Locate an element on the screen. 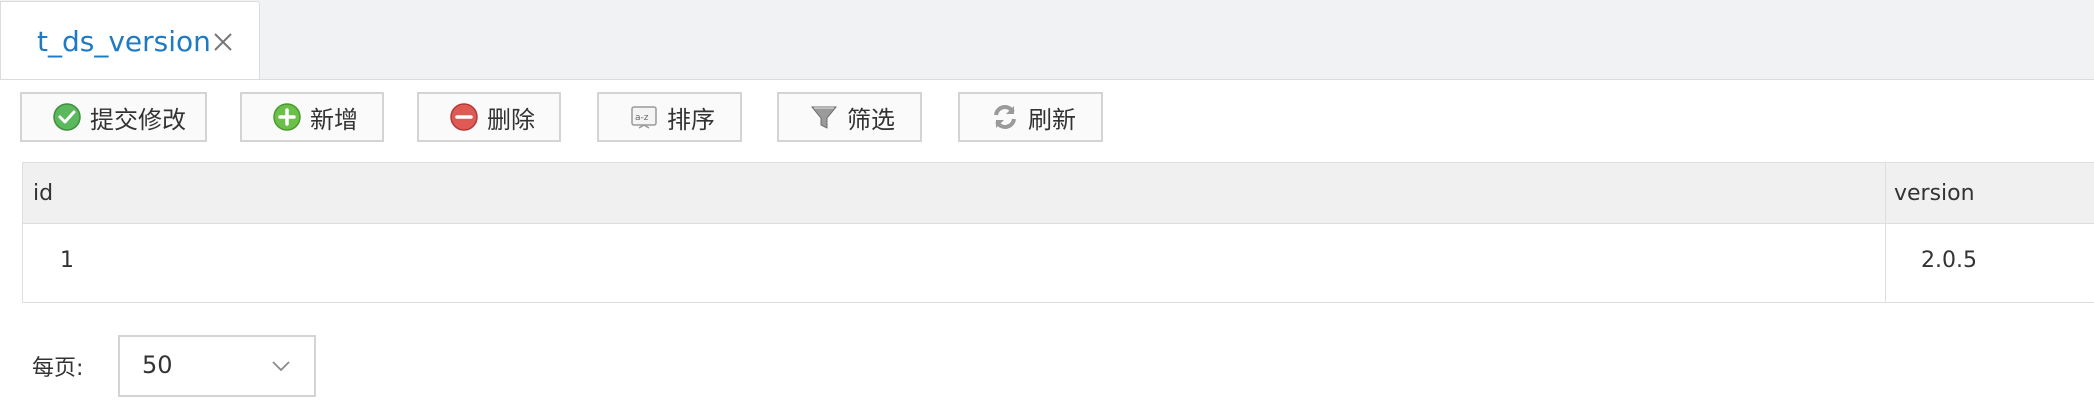 Image resolution: width=2094 pixels, height=412 pixels. close-icon is located at coordinates (223, 42).